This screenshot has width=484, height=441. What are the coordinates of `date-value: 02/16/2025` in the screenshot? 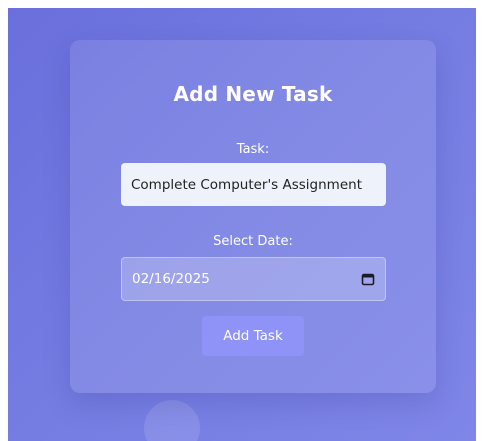 It's located at (171, 279).